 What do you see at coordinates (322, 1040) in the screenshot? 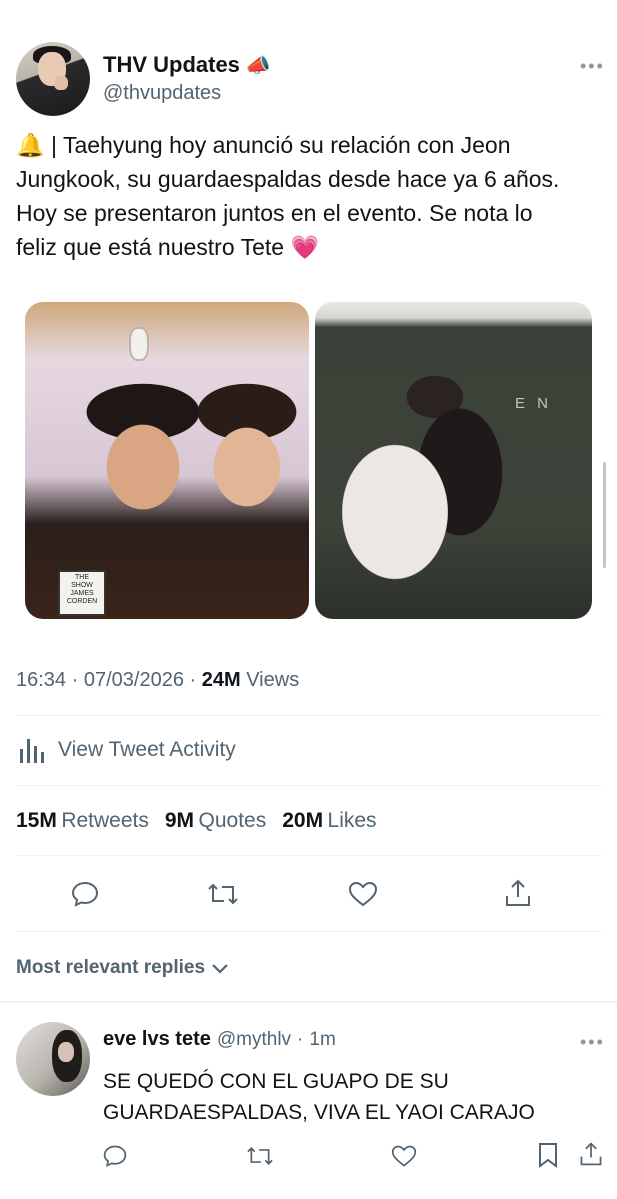
I see `reply-time: 1m` at bounding box center [322, 1040].